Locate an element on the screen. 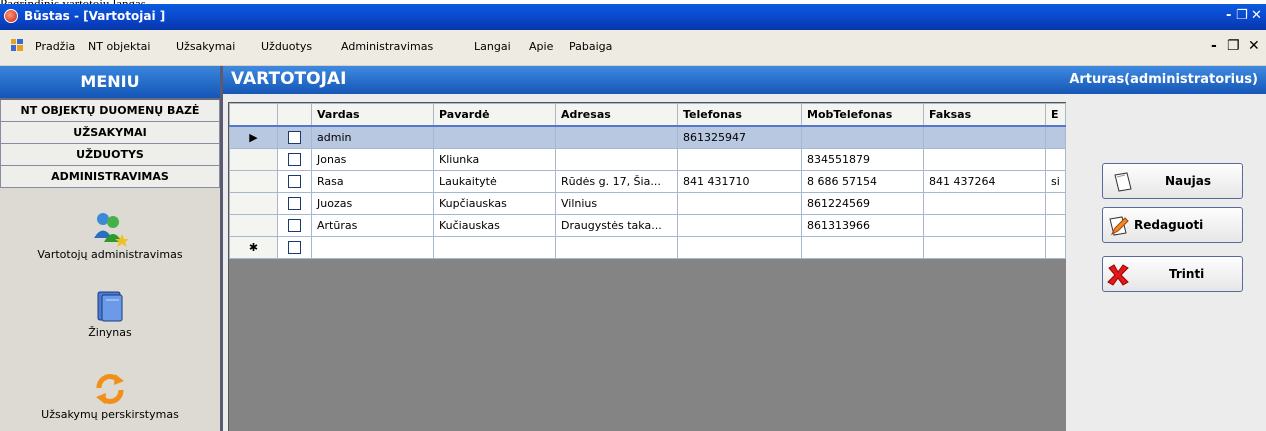 This screenshot has width=1266, height=431. cell-pavarde: Kupčiauskas is located at coordinates (494, 203).